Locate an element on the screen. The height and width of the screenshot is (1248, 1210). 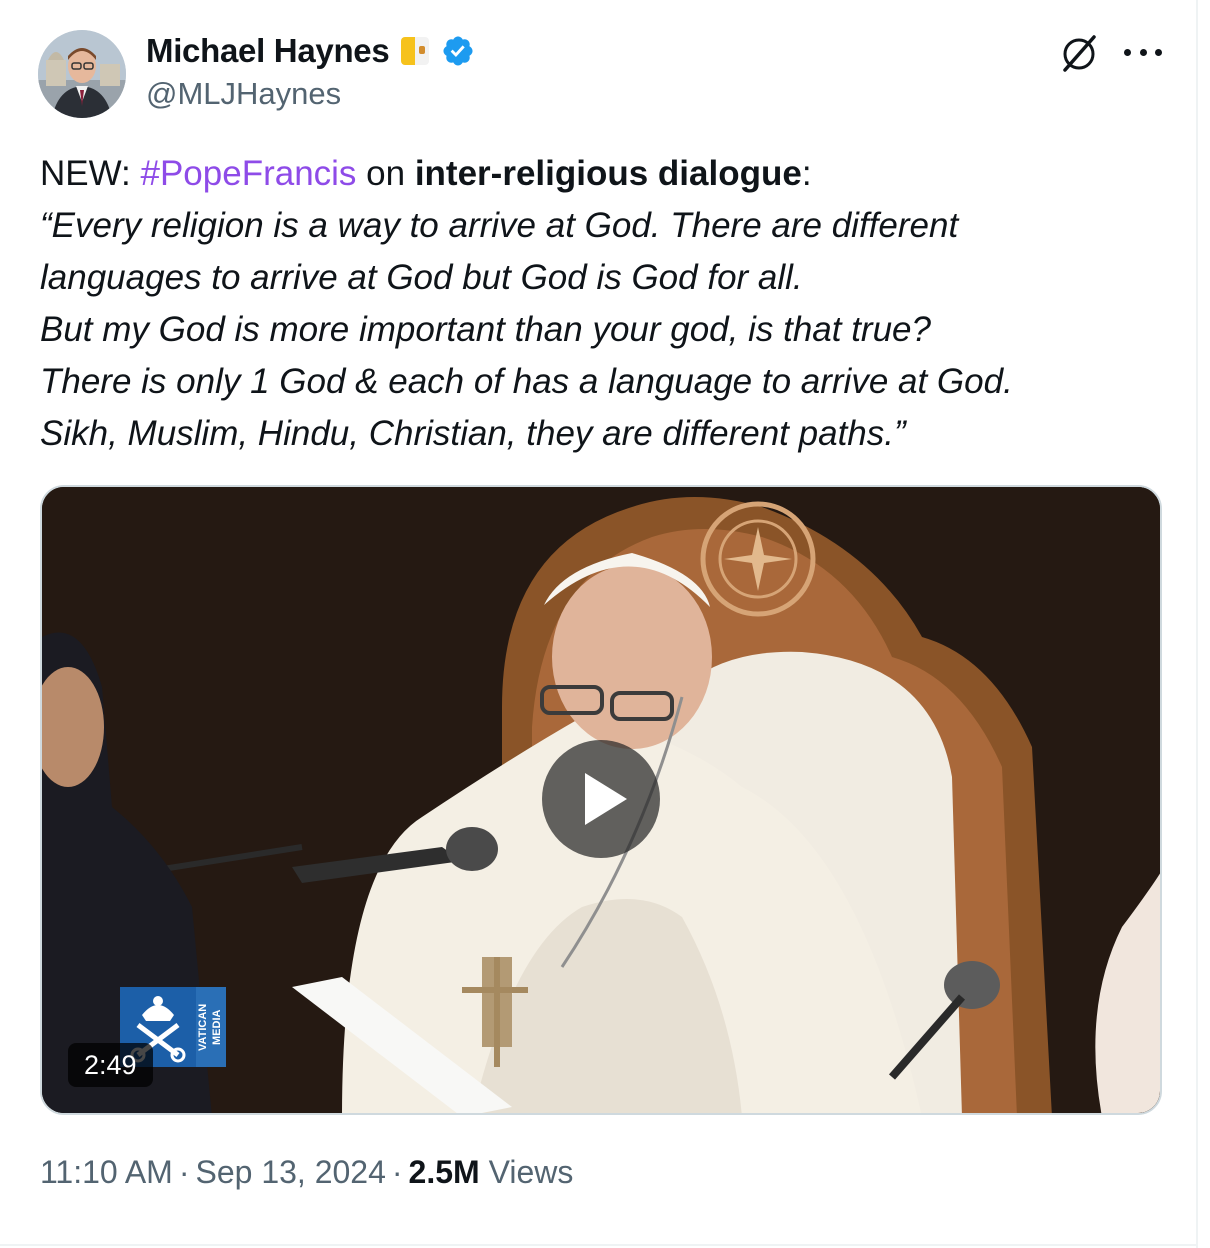
author-name-row: Michael Haynes is located at coordinates (310, 51).